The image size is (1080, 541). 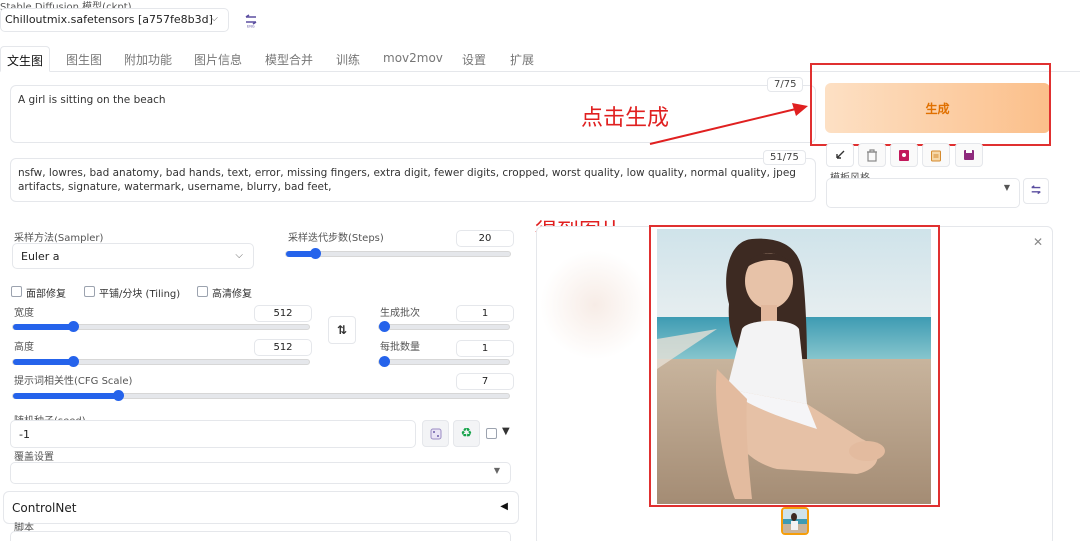 What do you see at coordinates (251, 27) in the screenshot?
I see `svg-text: ENG` at bounding box center [251, 27].